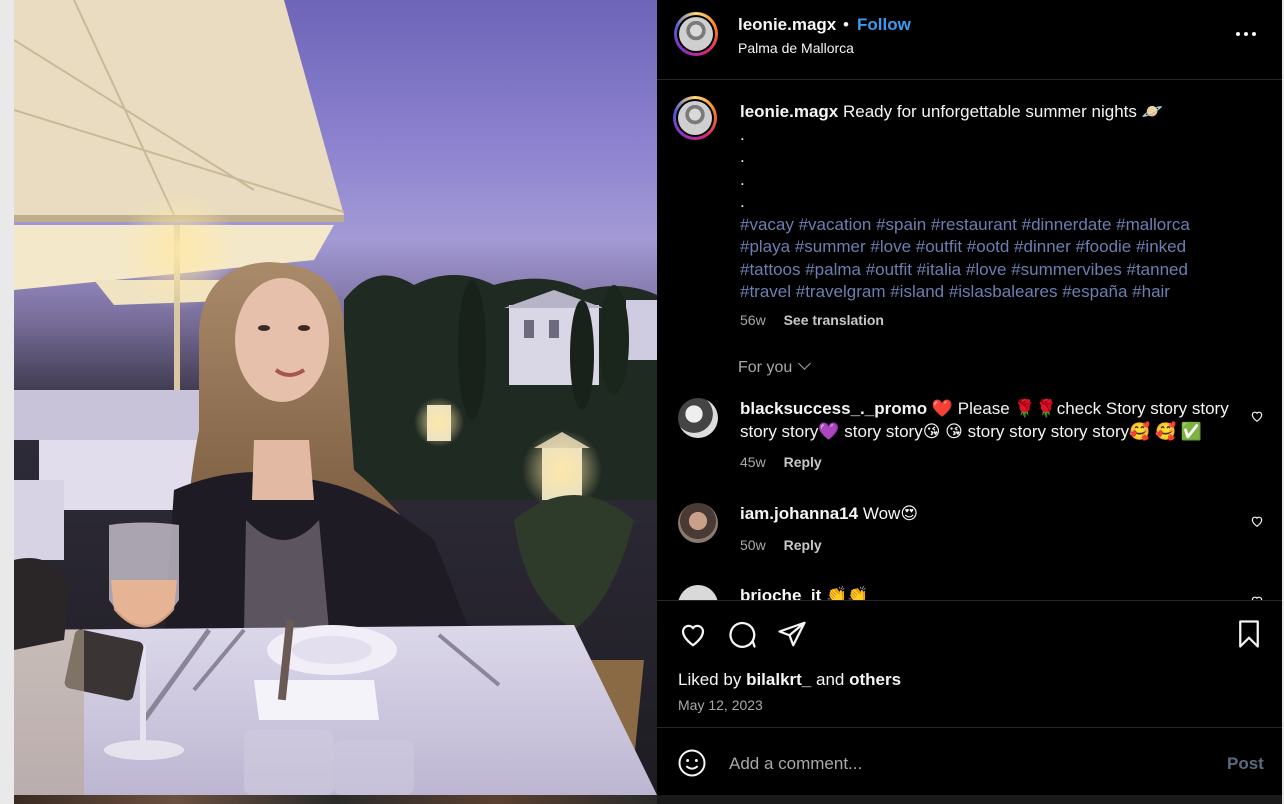 The image size is (1284, 804). Describe the element at coordinates (780, 593) in the screenshot. I see `comment-username: brioche_it` at that location.